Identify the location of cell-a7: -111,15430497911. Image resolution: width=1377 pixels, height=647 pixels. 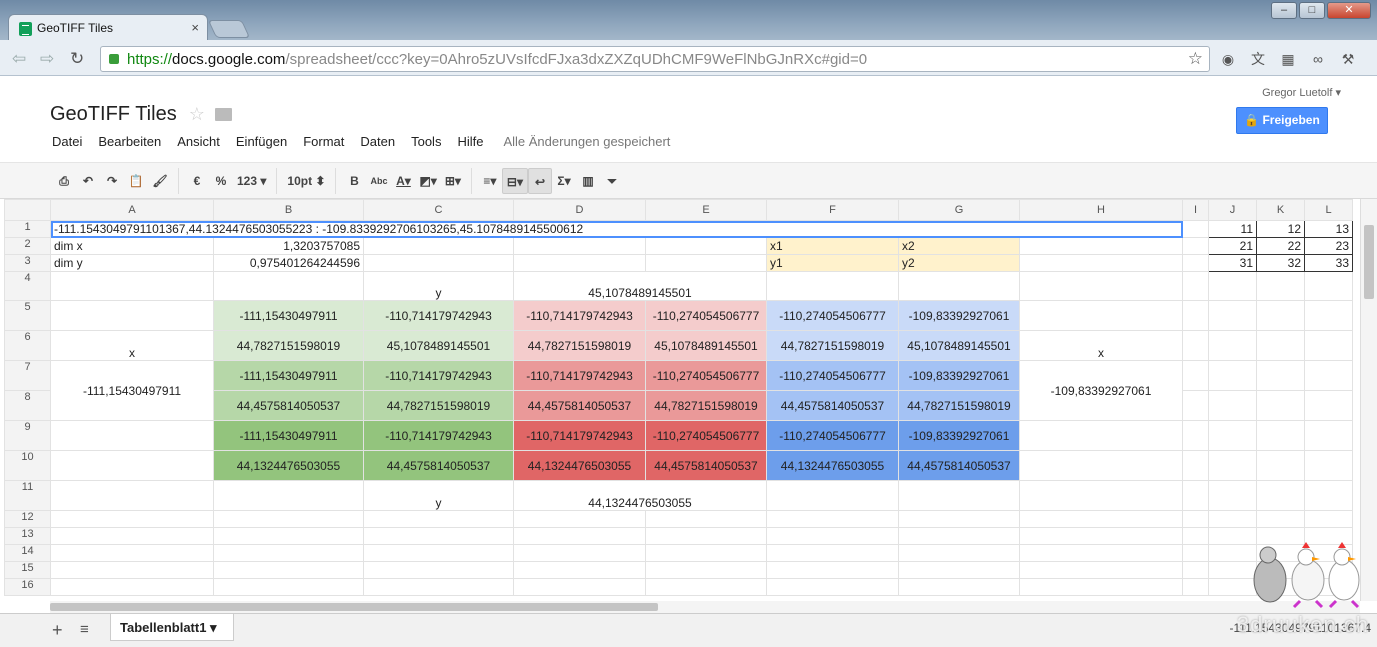
(132, 390).